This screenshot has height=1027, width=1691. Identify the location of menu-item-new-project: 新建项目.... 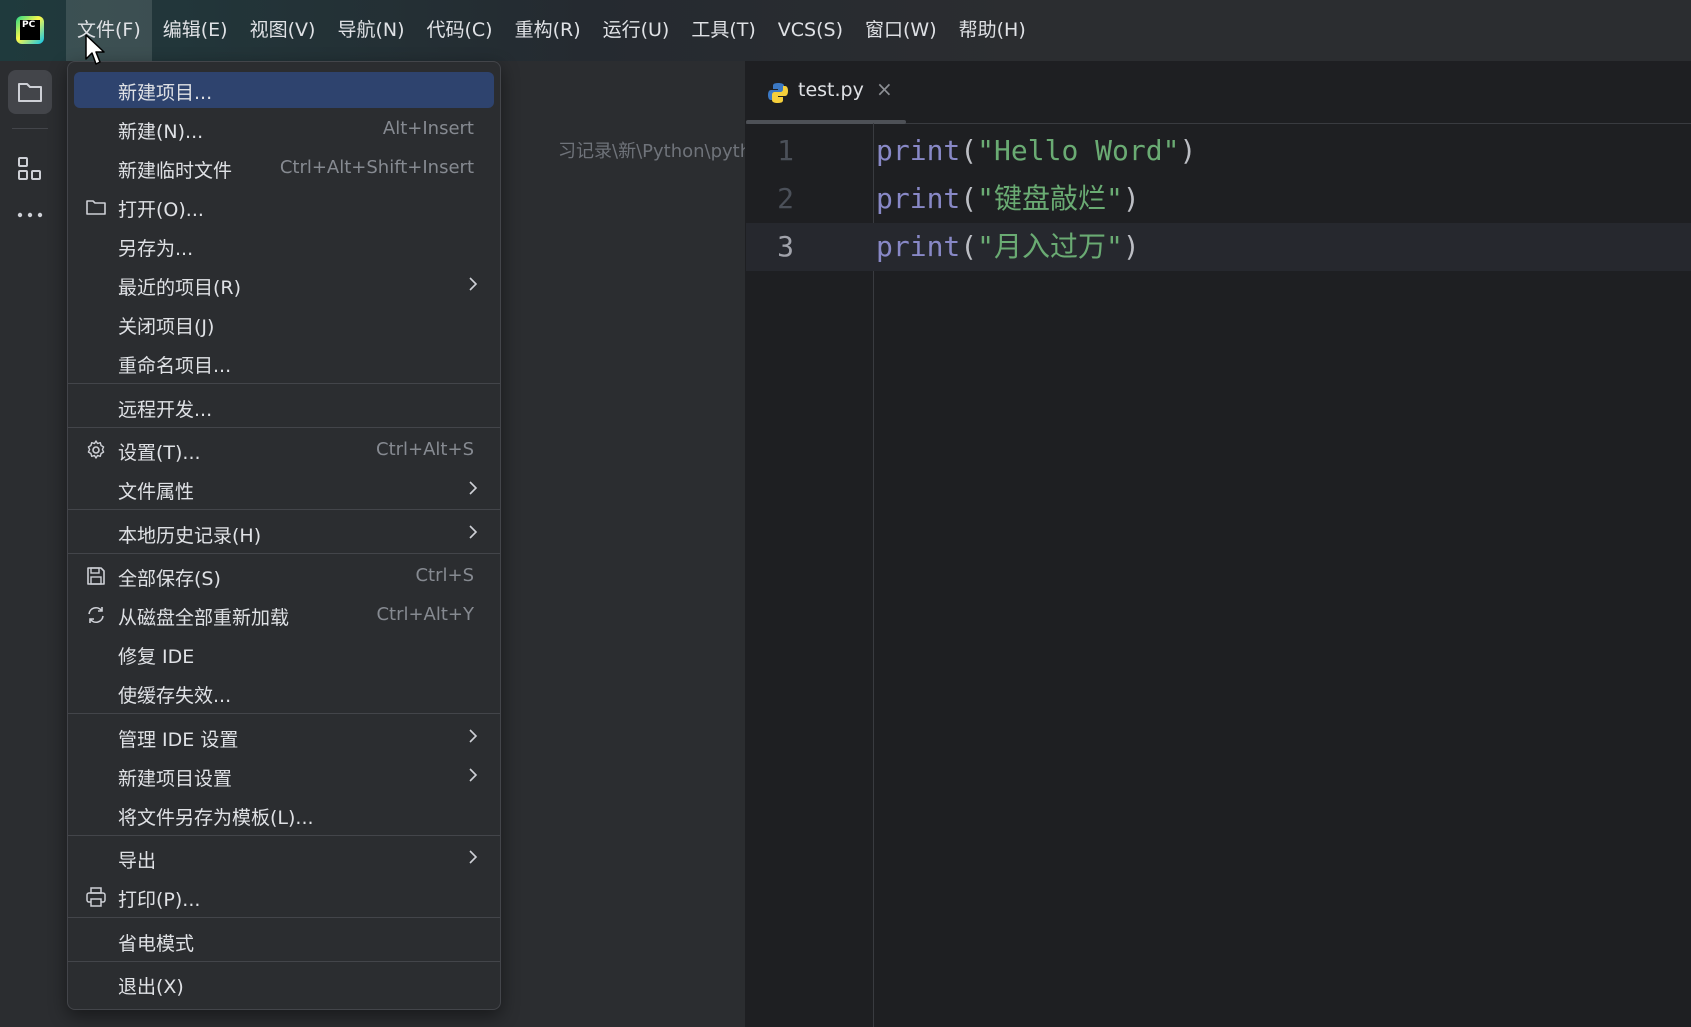
(284, 90).